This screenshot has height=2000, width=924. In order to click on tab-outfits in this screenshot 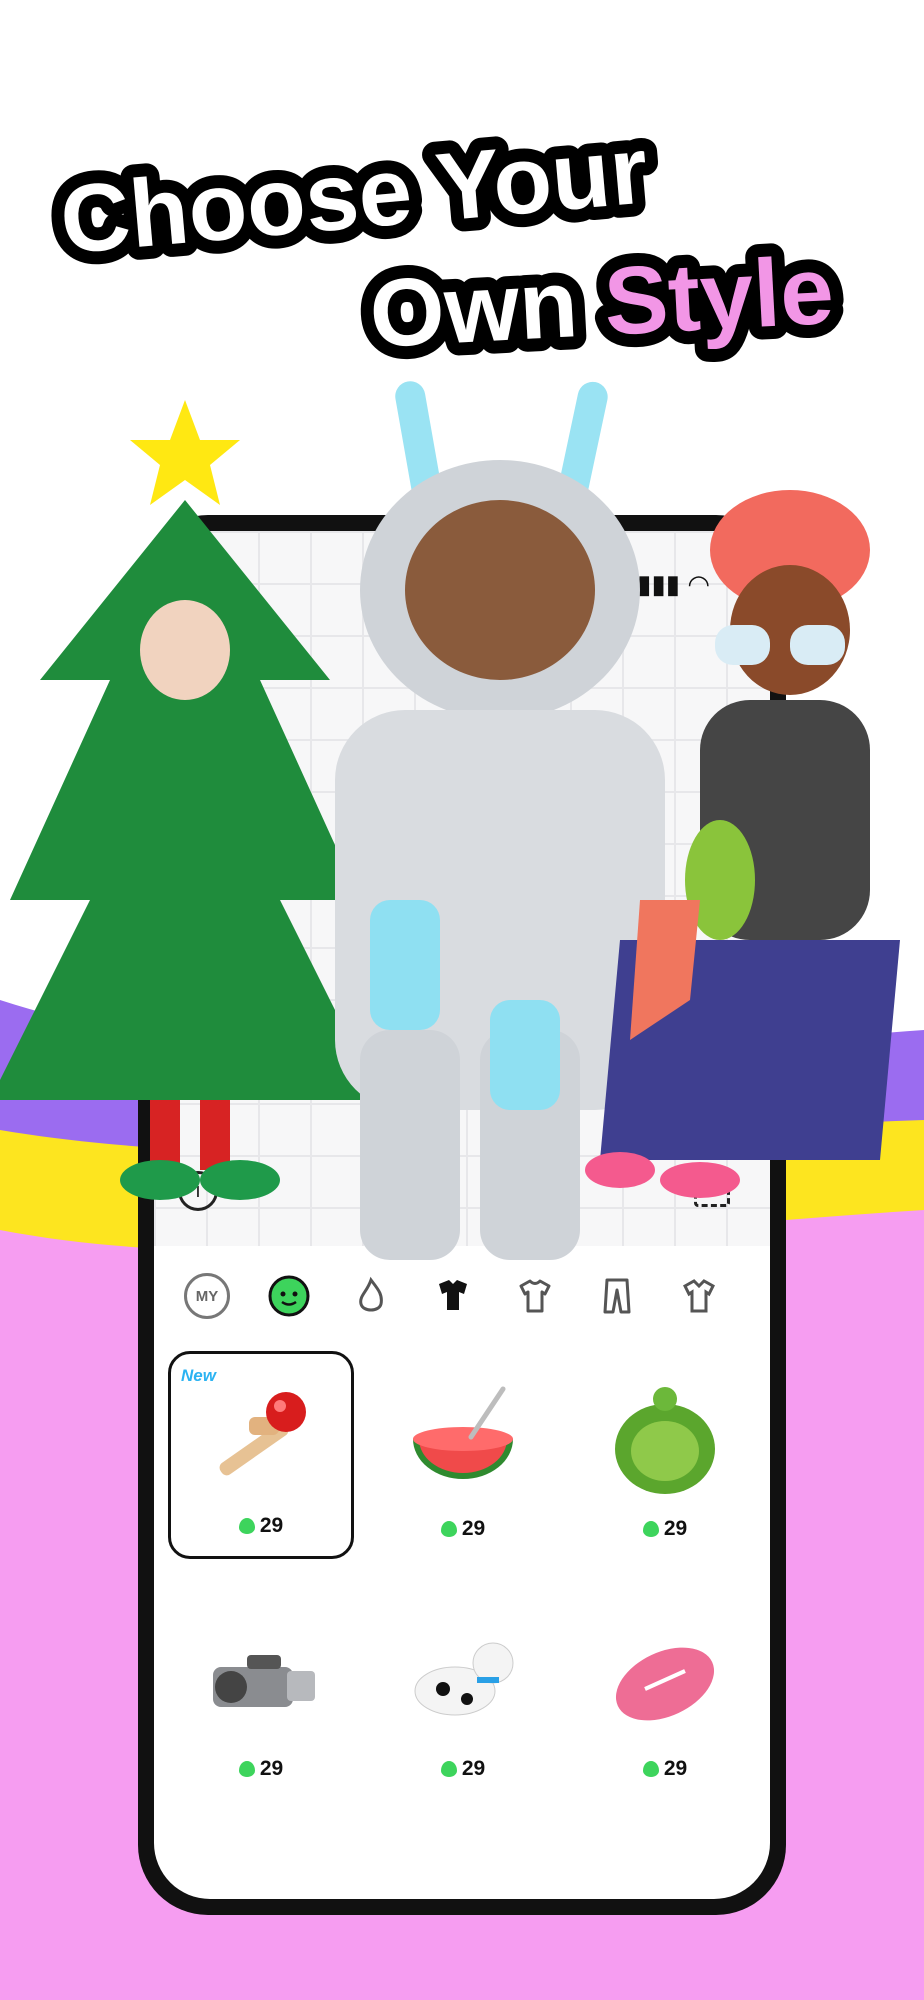, I will do `click(453, 1296)`.